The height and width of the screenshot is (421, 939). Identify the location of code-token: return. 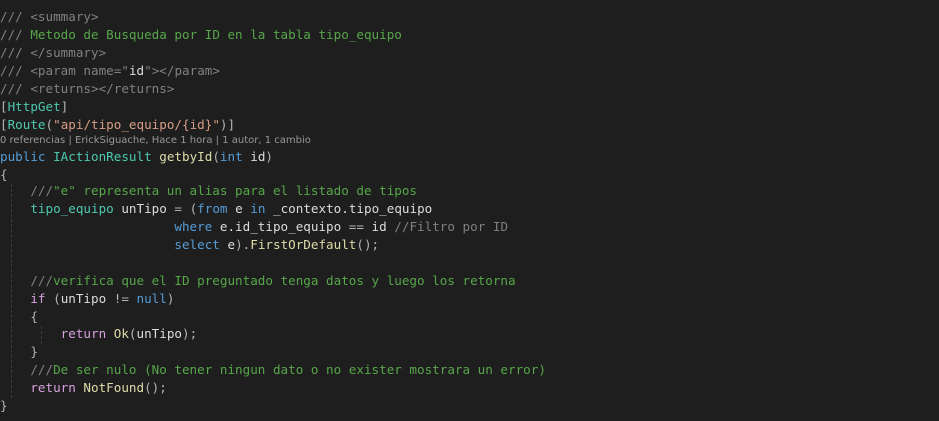
(57, 387).